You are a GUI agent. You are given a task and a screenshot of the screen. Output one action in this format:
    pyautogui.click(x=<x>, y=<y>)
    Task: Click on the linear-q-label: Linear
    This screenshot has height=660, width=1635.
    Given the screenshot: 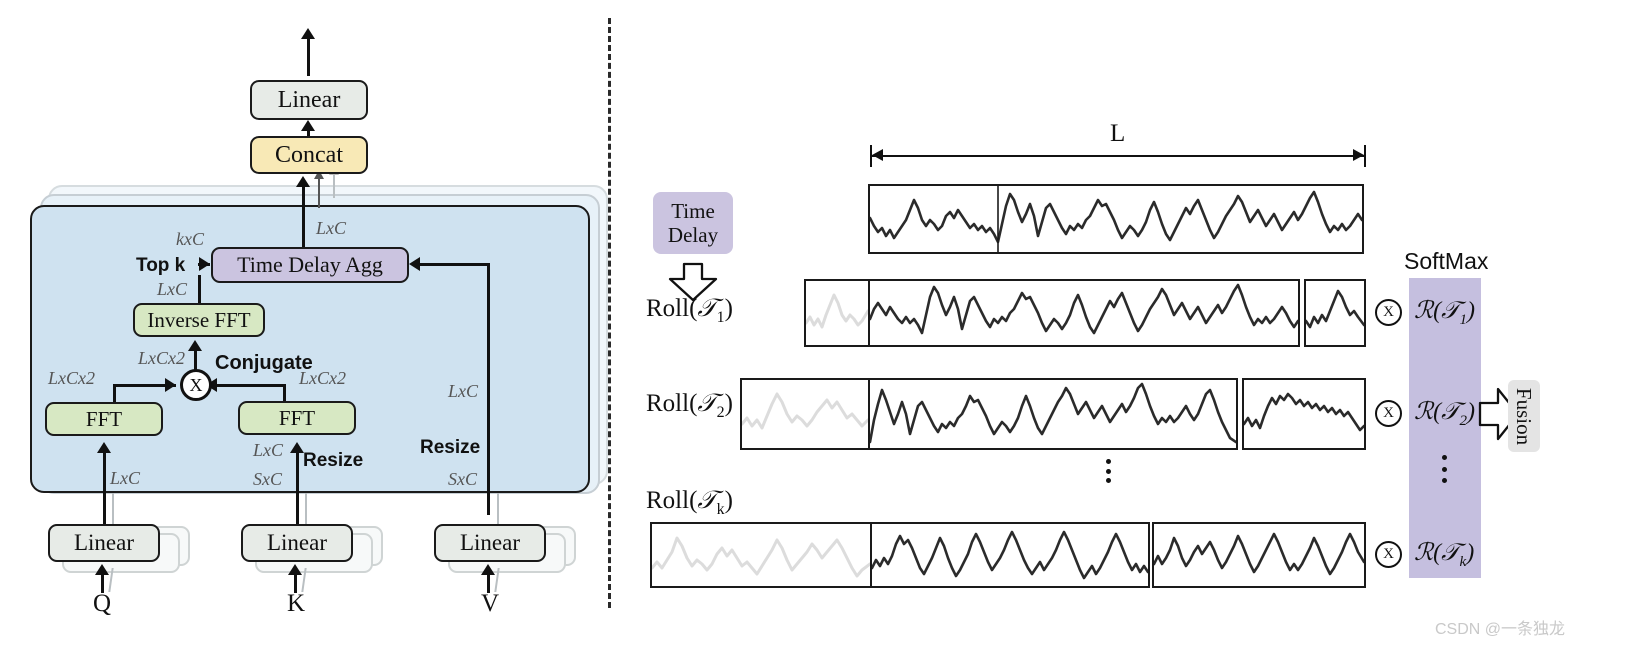 What is the action you would take?
    pyautogui.click(x=103, y=542)
    